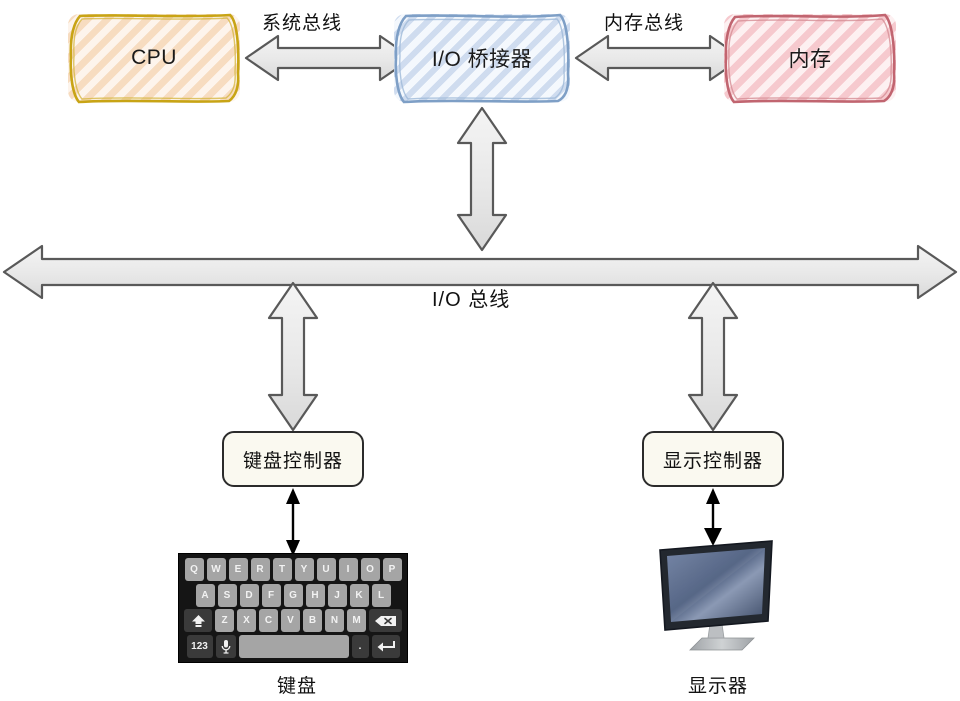 This screenshot has width=960, height=701. Describe the element at coordinates (370, 569) in the screenshot. I see `key-o: O` at that location.